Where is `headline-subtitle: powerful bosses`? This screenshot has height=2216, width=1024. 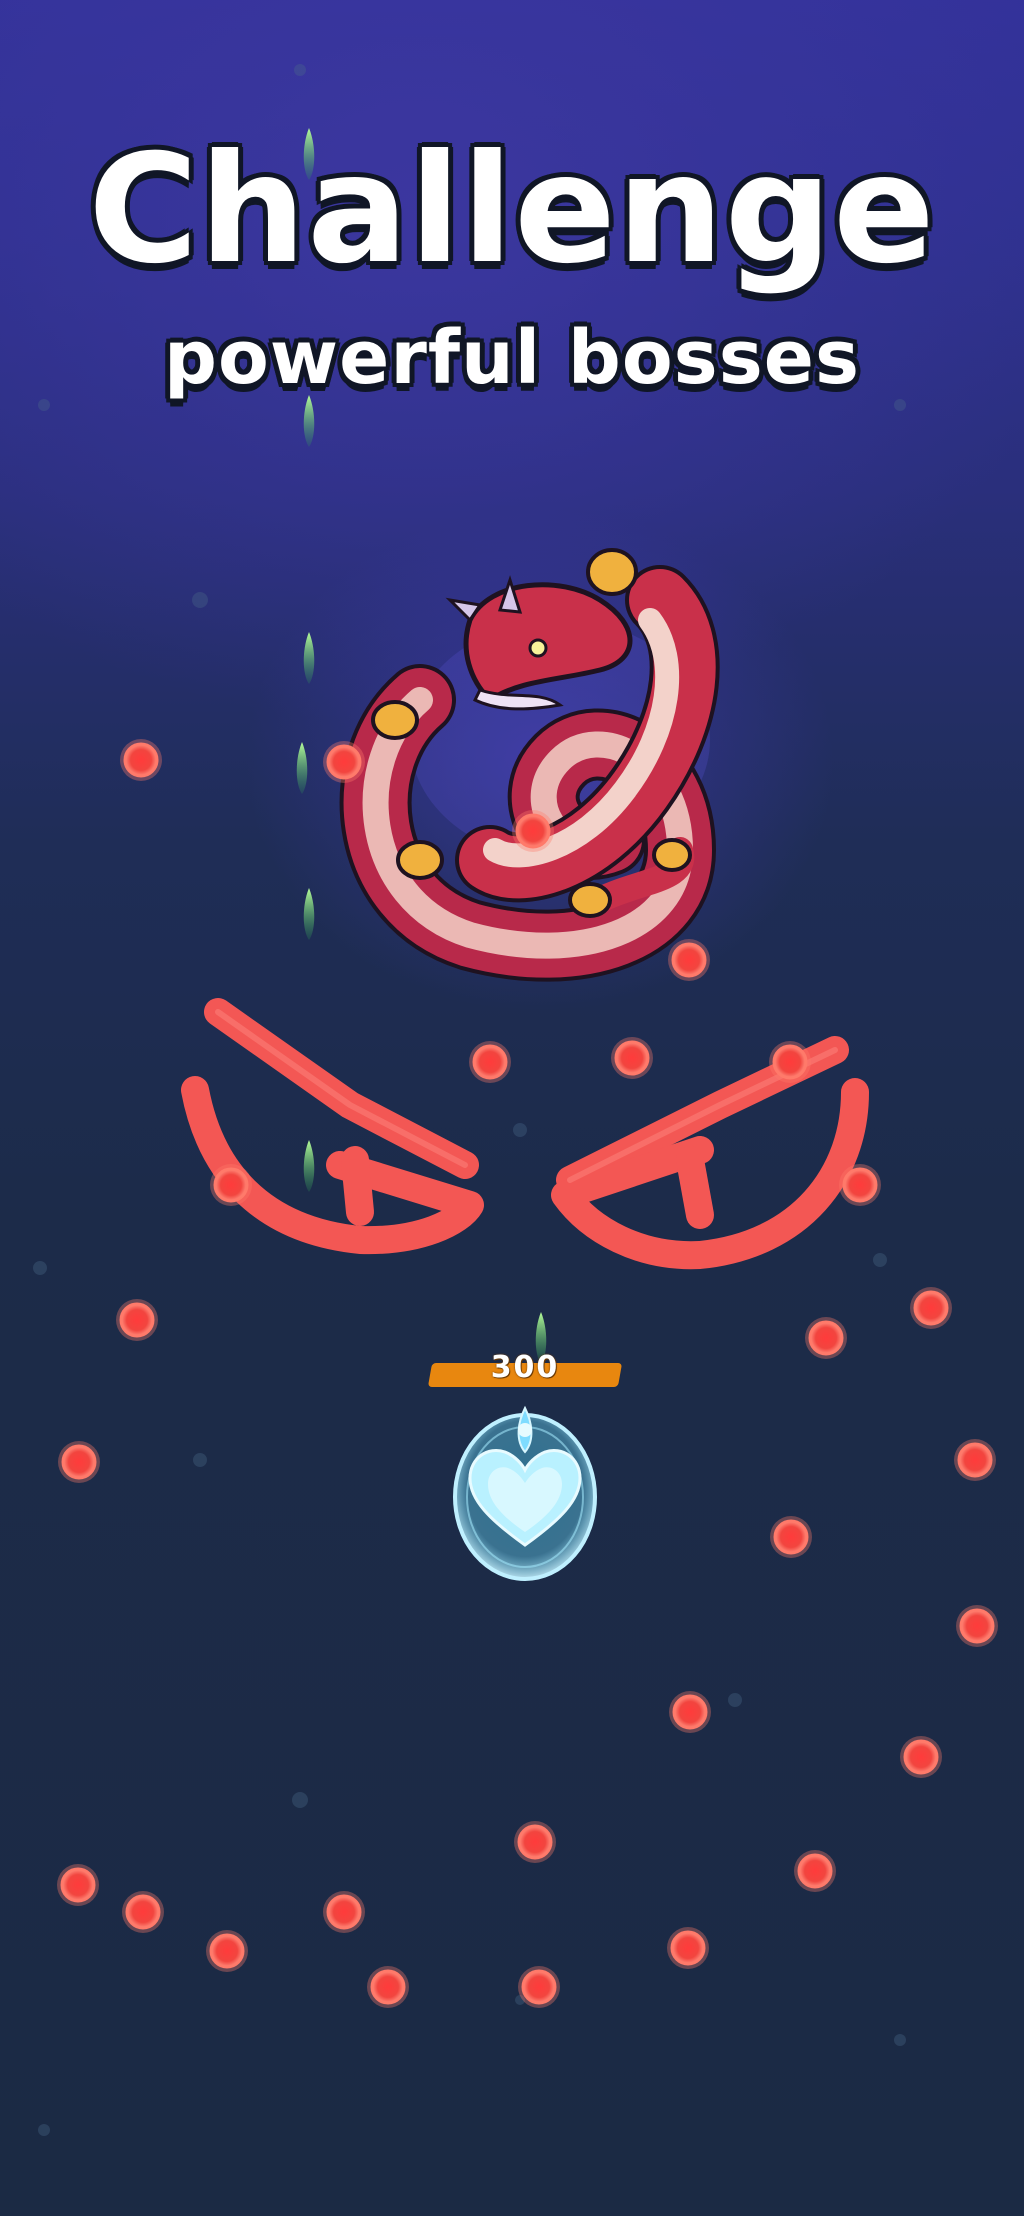
headline-subtitle: powerful bosses is located at coordinates (512, 358).